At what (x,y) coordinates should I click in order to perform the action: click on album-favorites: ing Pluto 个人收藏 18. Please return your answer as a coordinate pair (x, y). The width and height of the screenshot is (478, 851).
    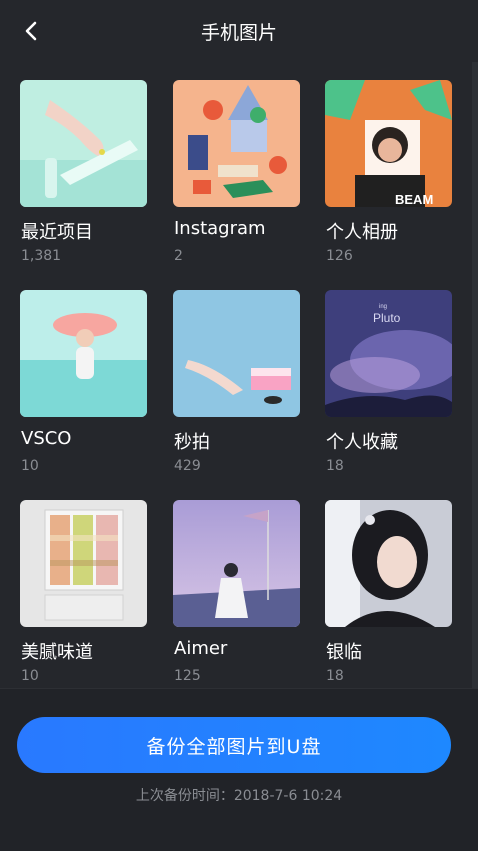
    Looking at the image, I should click on (390, 382).